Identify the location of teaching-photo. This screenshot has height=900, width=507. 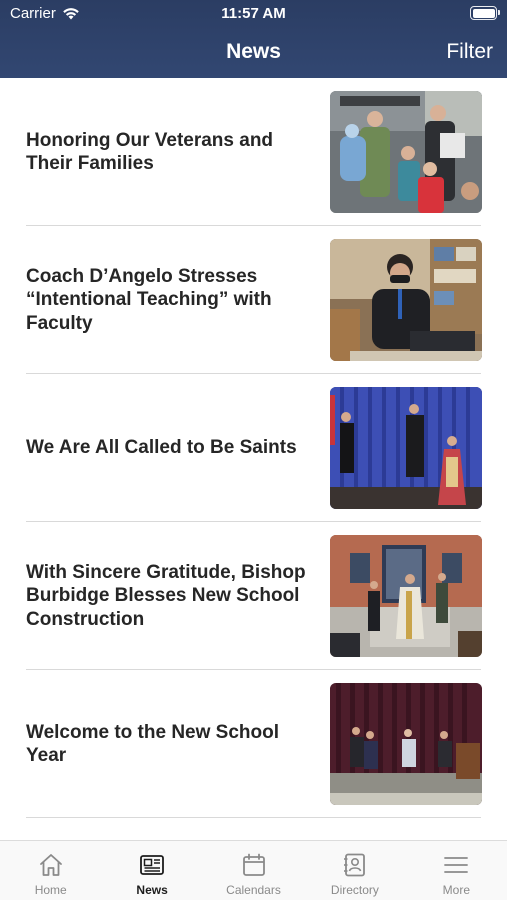
(406, 300).